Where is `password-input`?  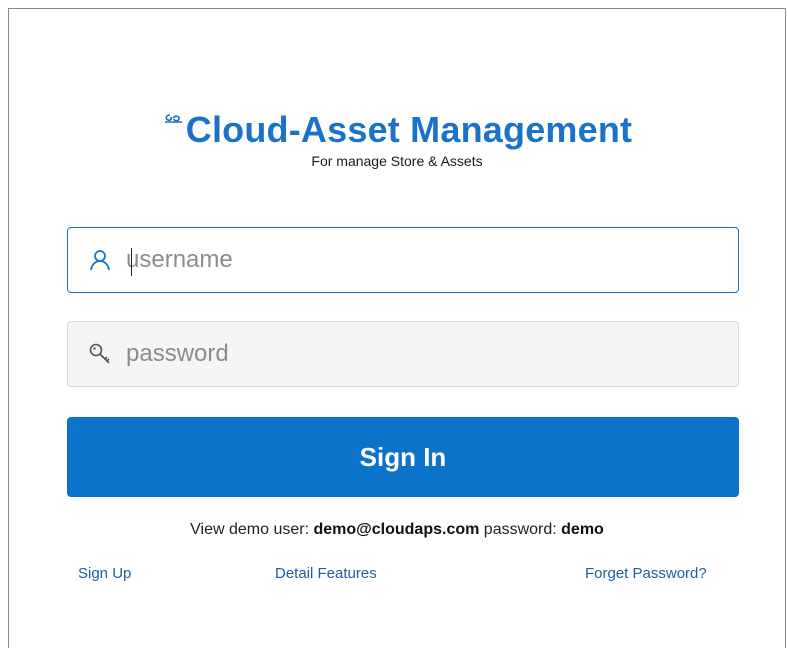
password-input is located at coordinates (416, 354).